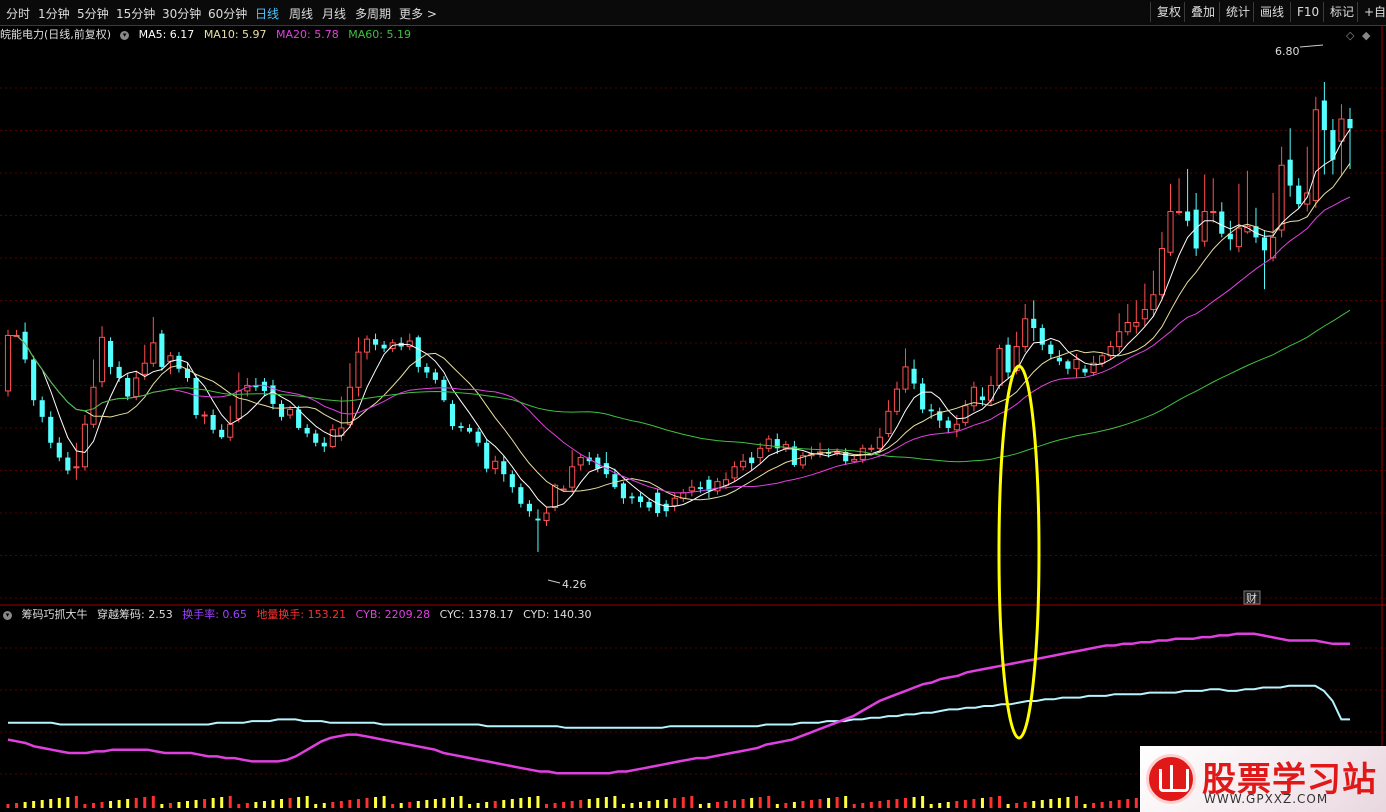 This screenshot has width=1386, height=812. Describe the element at coordinates (679, 706) in the screenshot. I see `cyc-line` at that location.